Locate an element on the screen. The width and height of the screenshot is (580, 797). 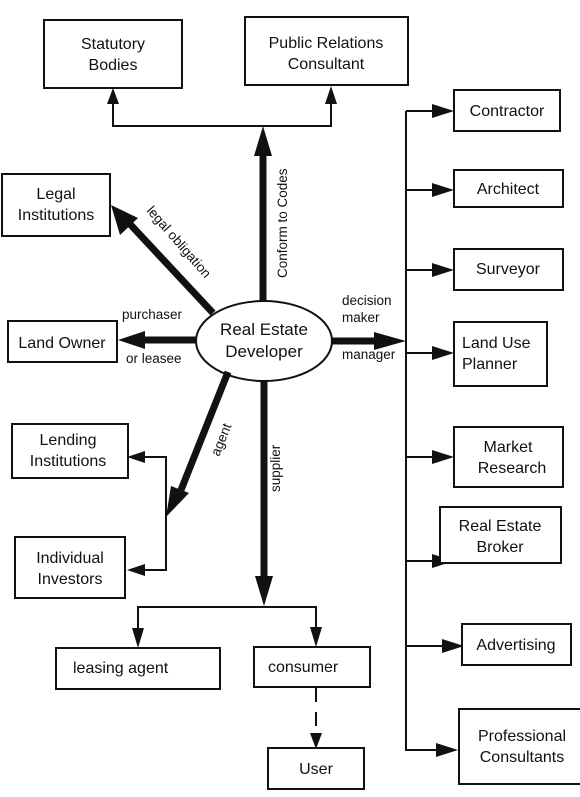
connector-top-split is located at coordinates (222, 106).